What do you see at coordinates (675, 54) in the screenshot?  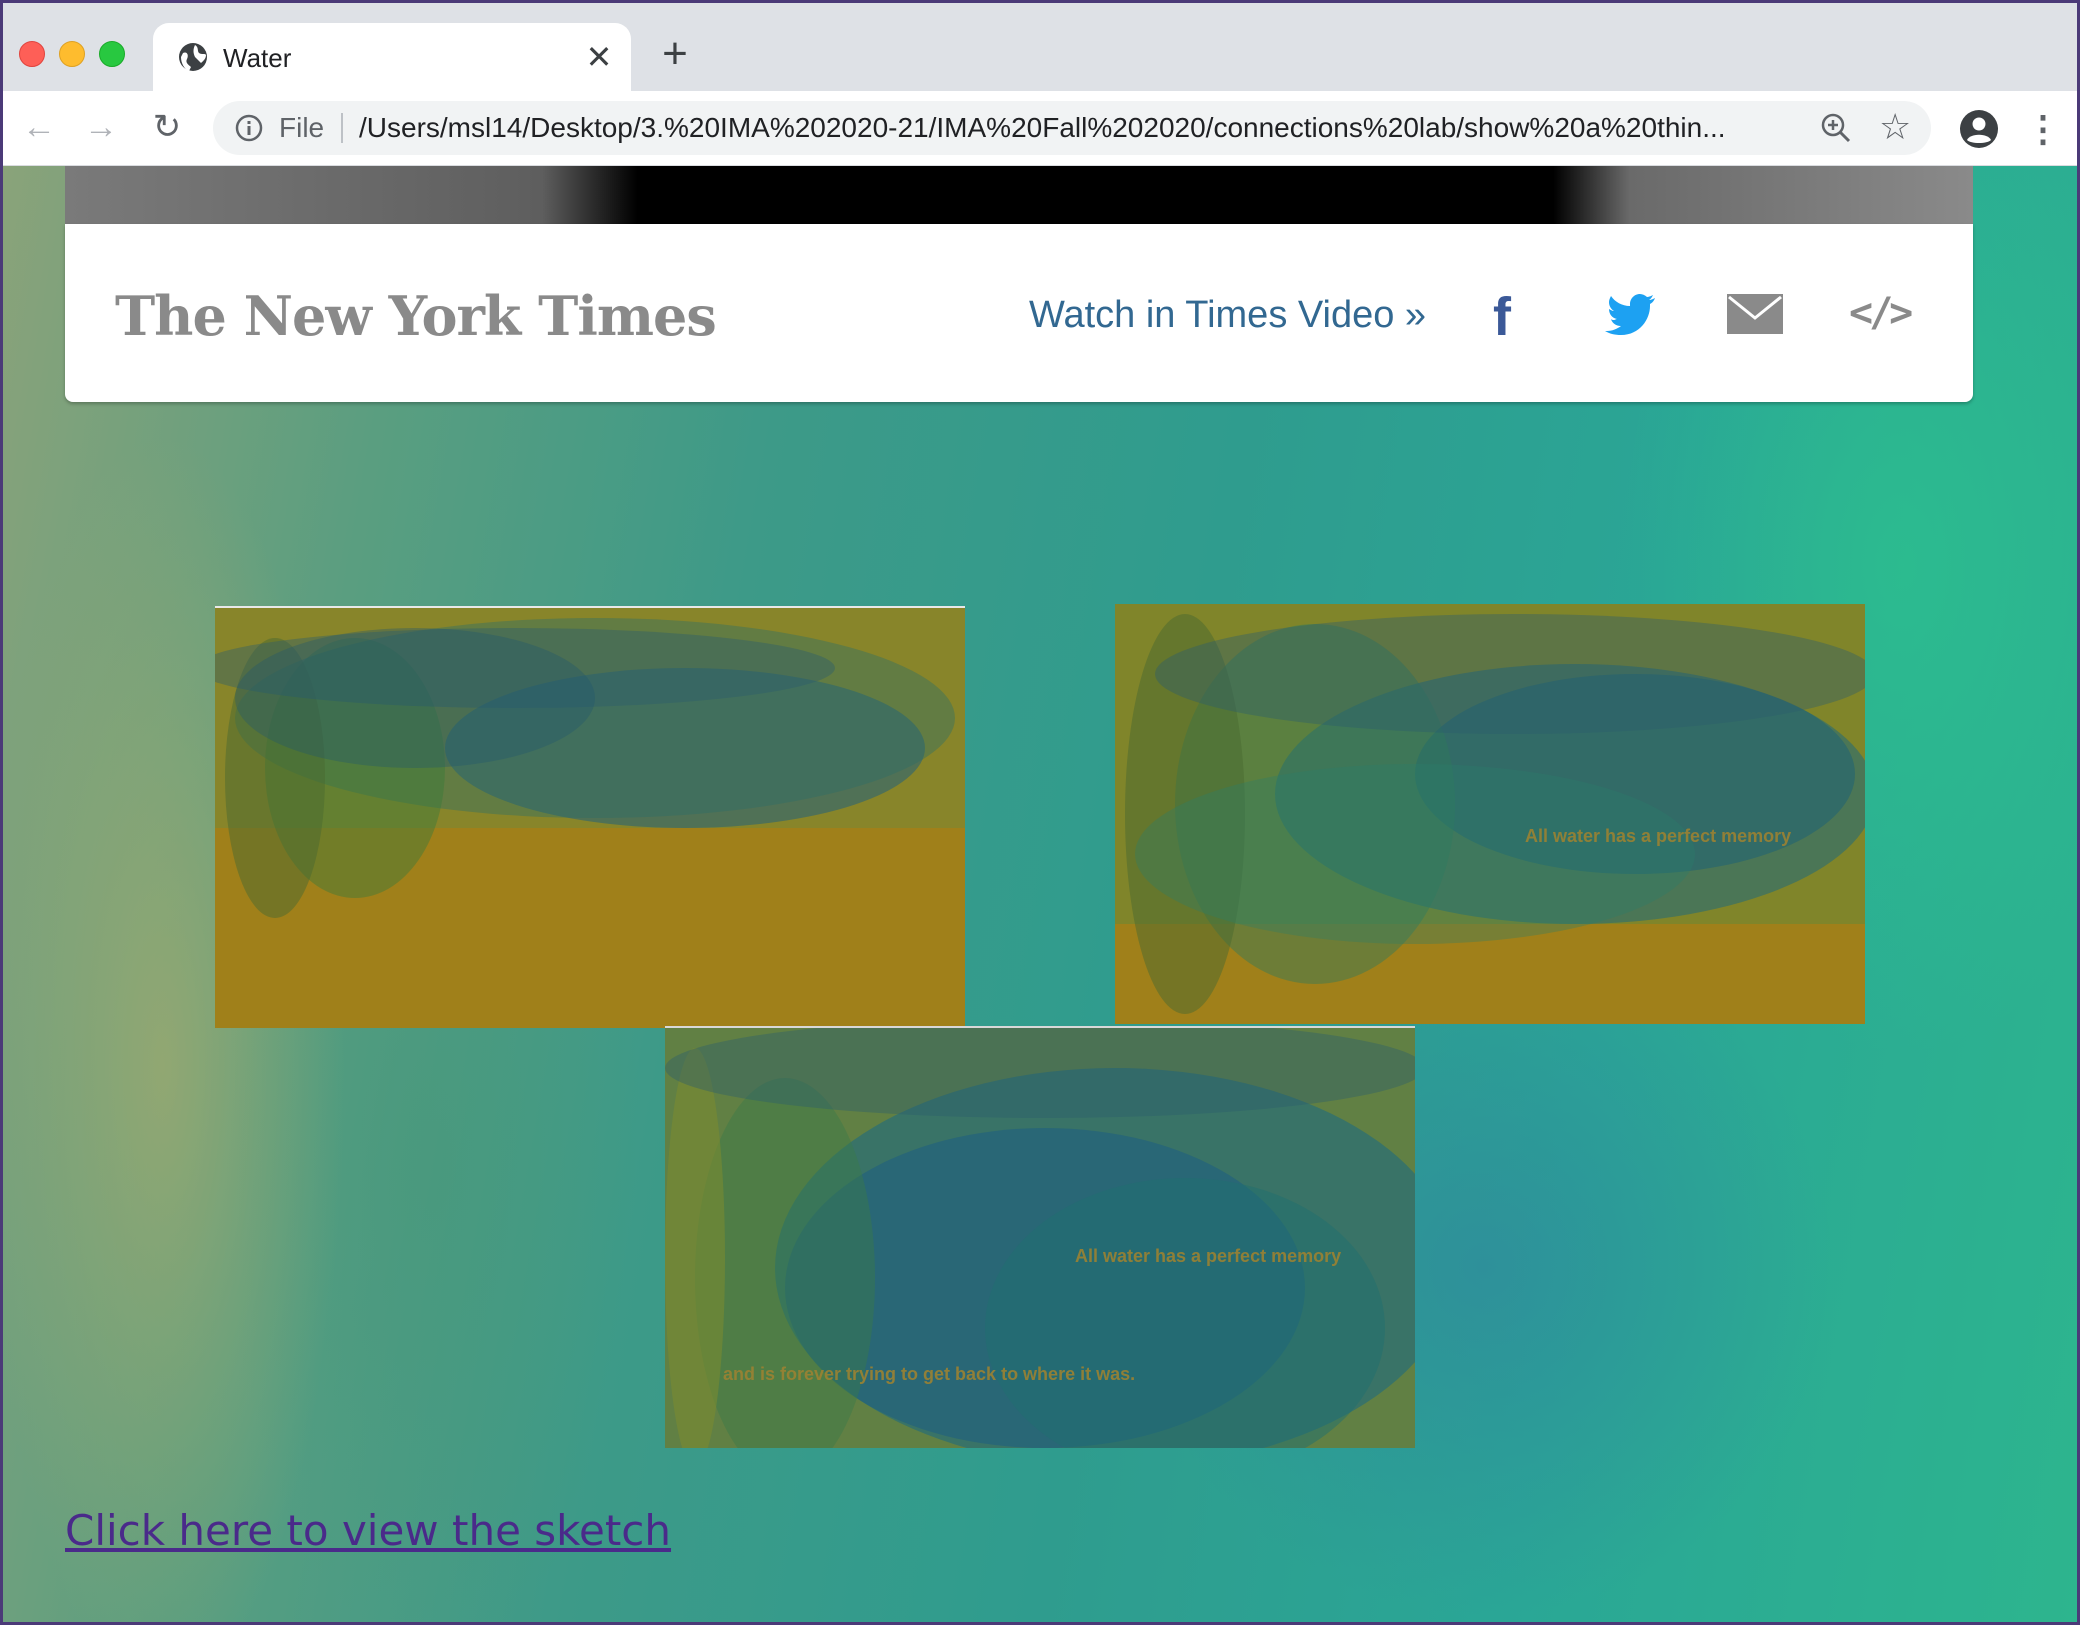 I see `new-tab-button: +` at bounding box center [675, 54].